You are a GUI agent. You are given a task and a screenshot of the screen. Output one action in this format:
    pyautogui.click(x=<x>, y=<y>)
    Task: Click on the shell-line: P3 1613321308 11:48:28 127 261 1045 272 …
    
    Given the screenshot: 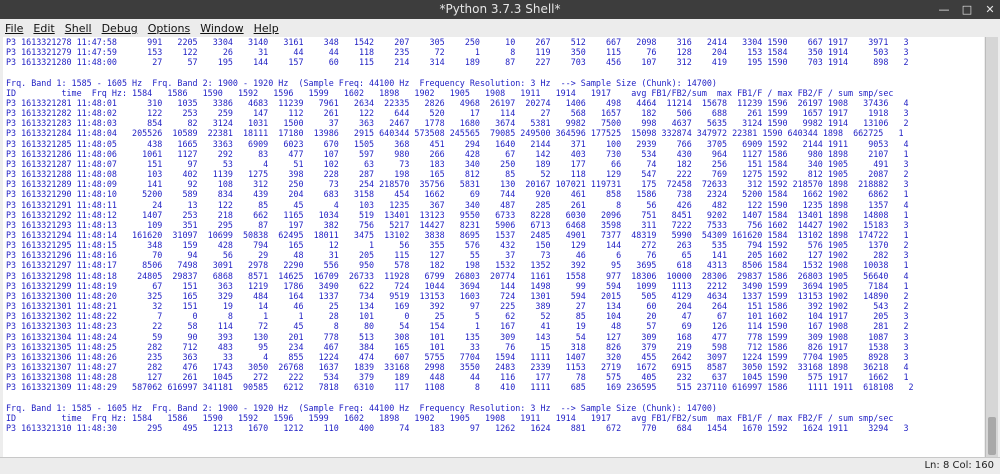 What is the action you would take?
    pyautogui.click(x=457, y=377)
    